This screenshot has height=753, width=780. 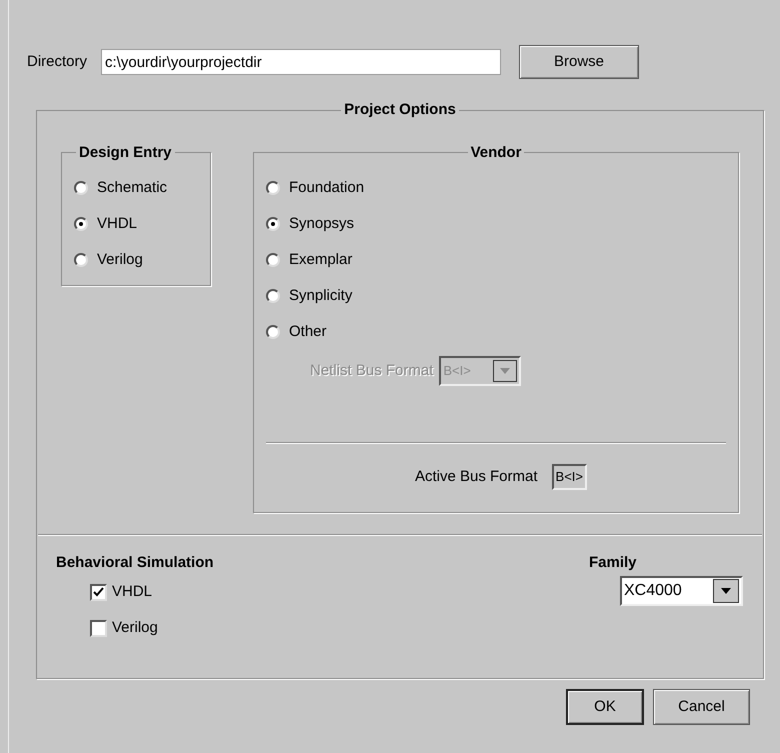 I want to click on browse-button: Browse, so click(x=579, y=62).